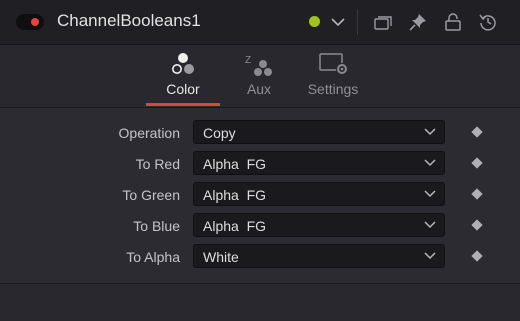  What do you see at coordinates (319, 256) in the screenshot?
I see `to-alpha-dropdown: White` at bounding box center [319, 256].